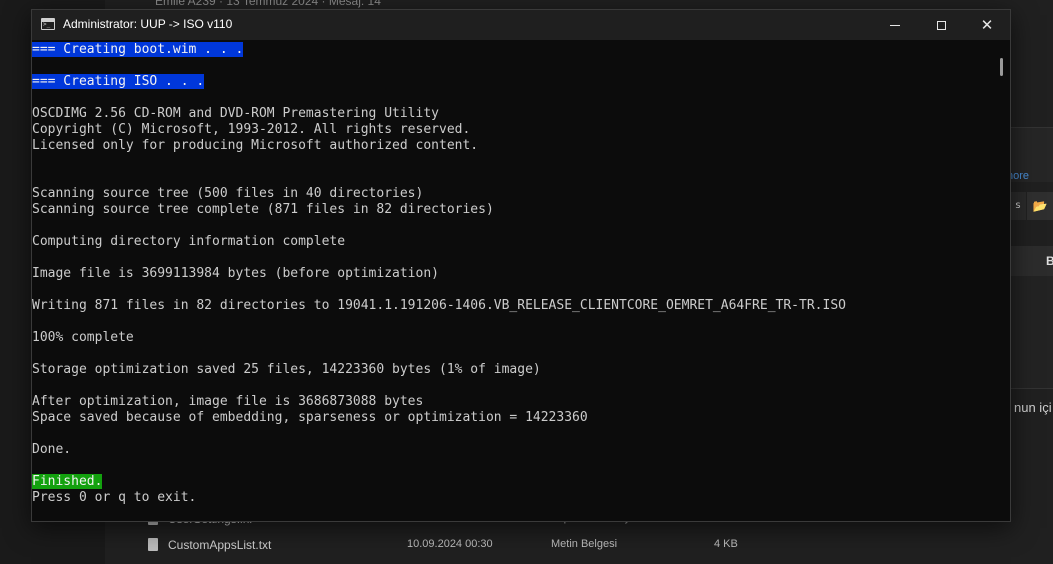  What do you see at coordinates (450, 544) in the screenshot?
I see `file-date: 10.09.2024 00:30` at bounding box center [450, 544].